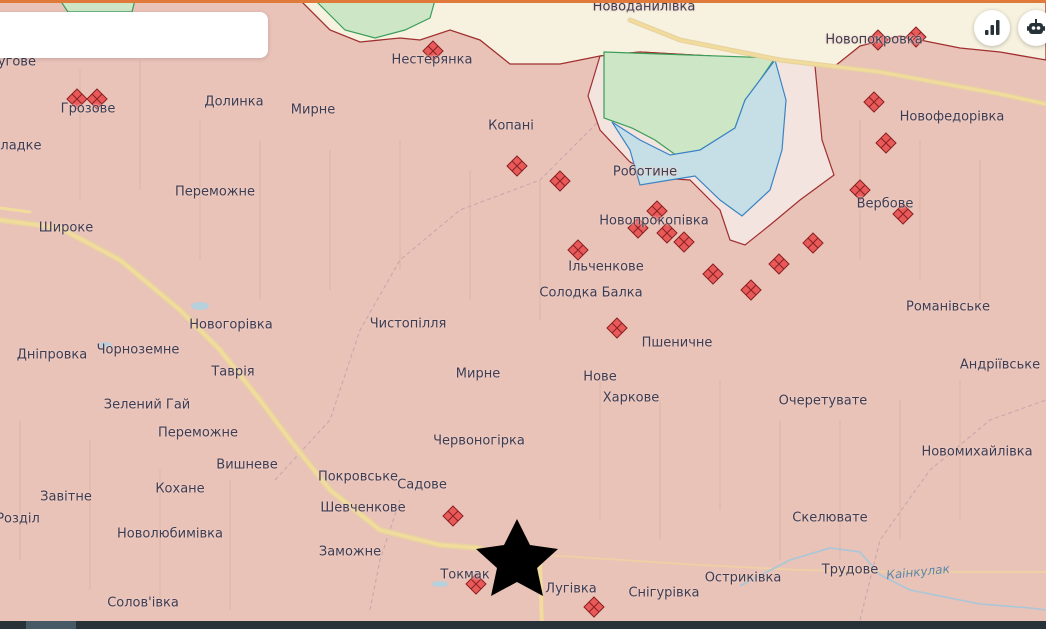 The height and width of the screenshot is (629, 1046). What do you see at coordinates (743, 578) in the screenshot?
I see `place-label: Остриківка` at bounding box center [743, 578].